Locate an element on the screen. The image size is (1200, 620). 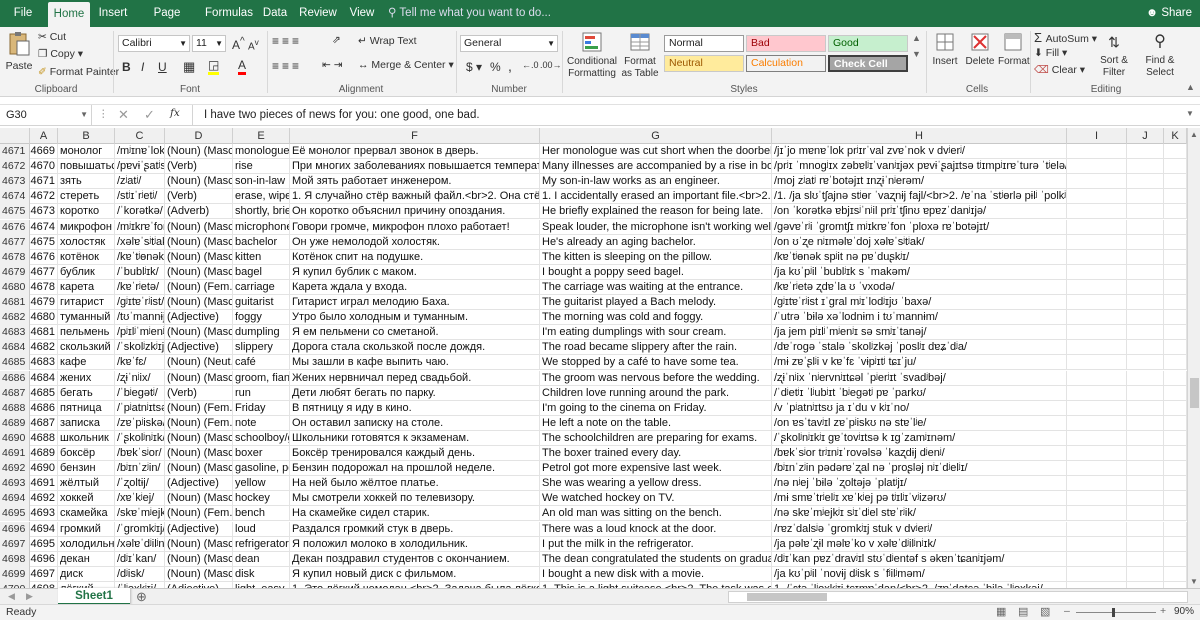
cell-id: 4692 is located at coordinates (44, 499).